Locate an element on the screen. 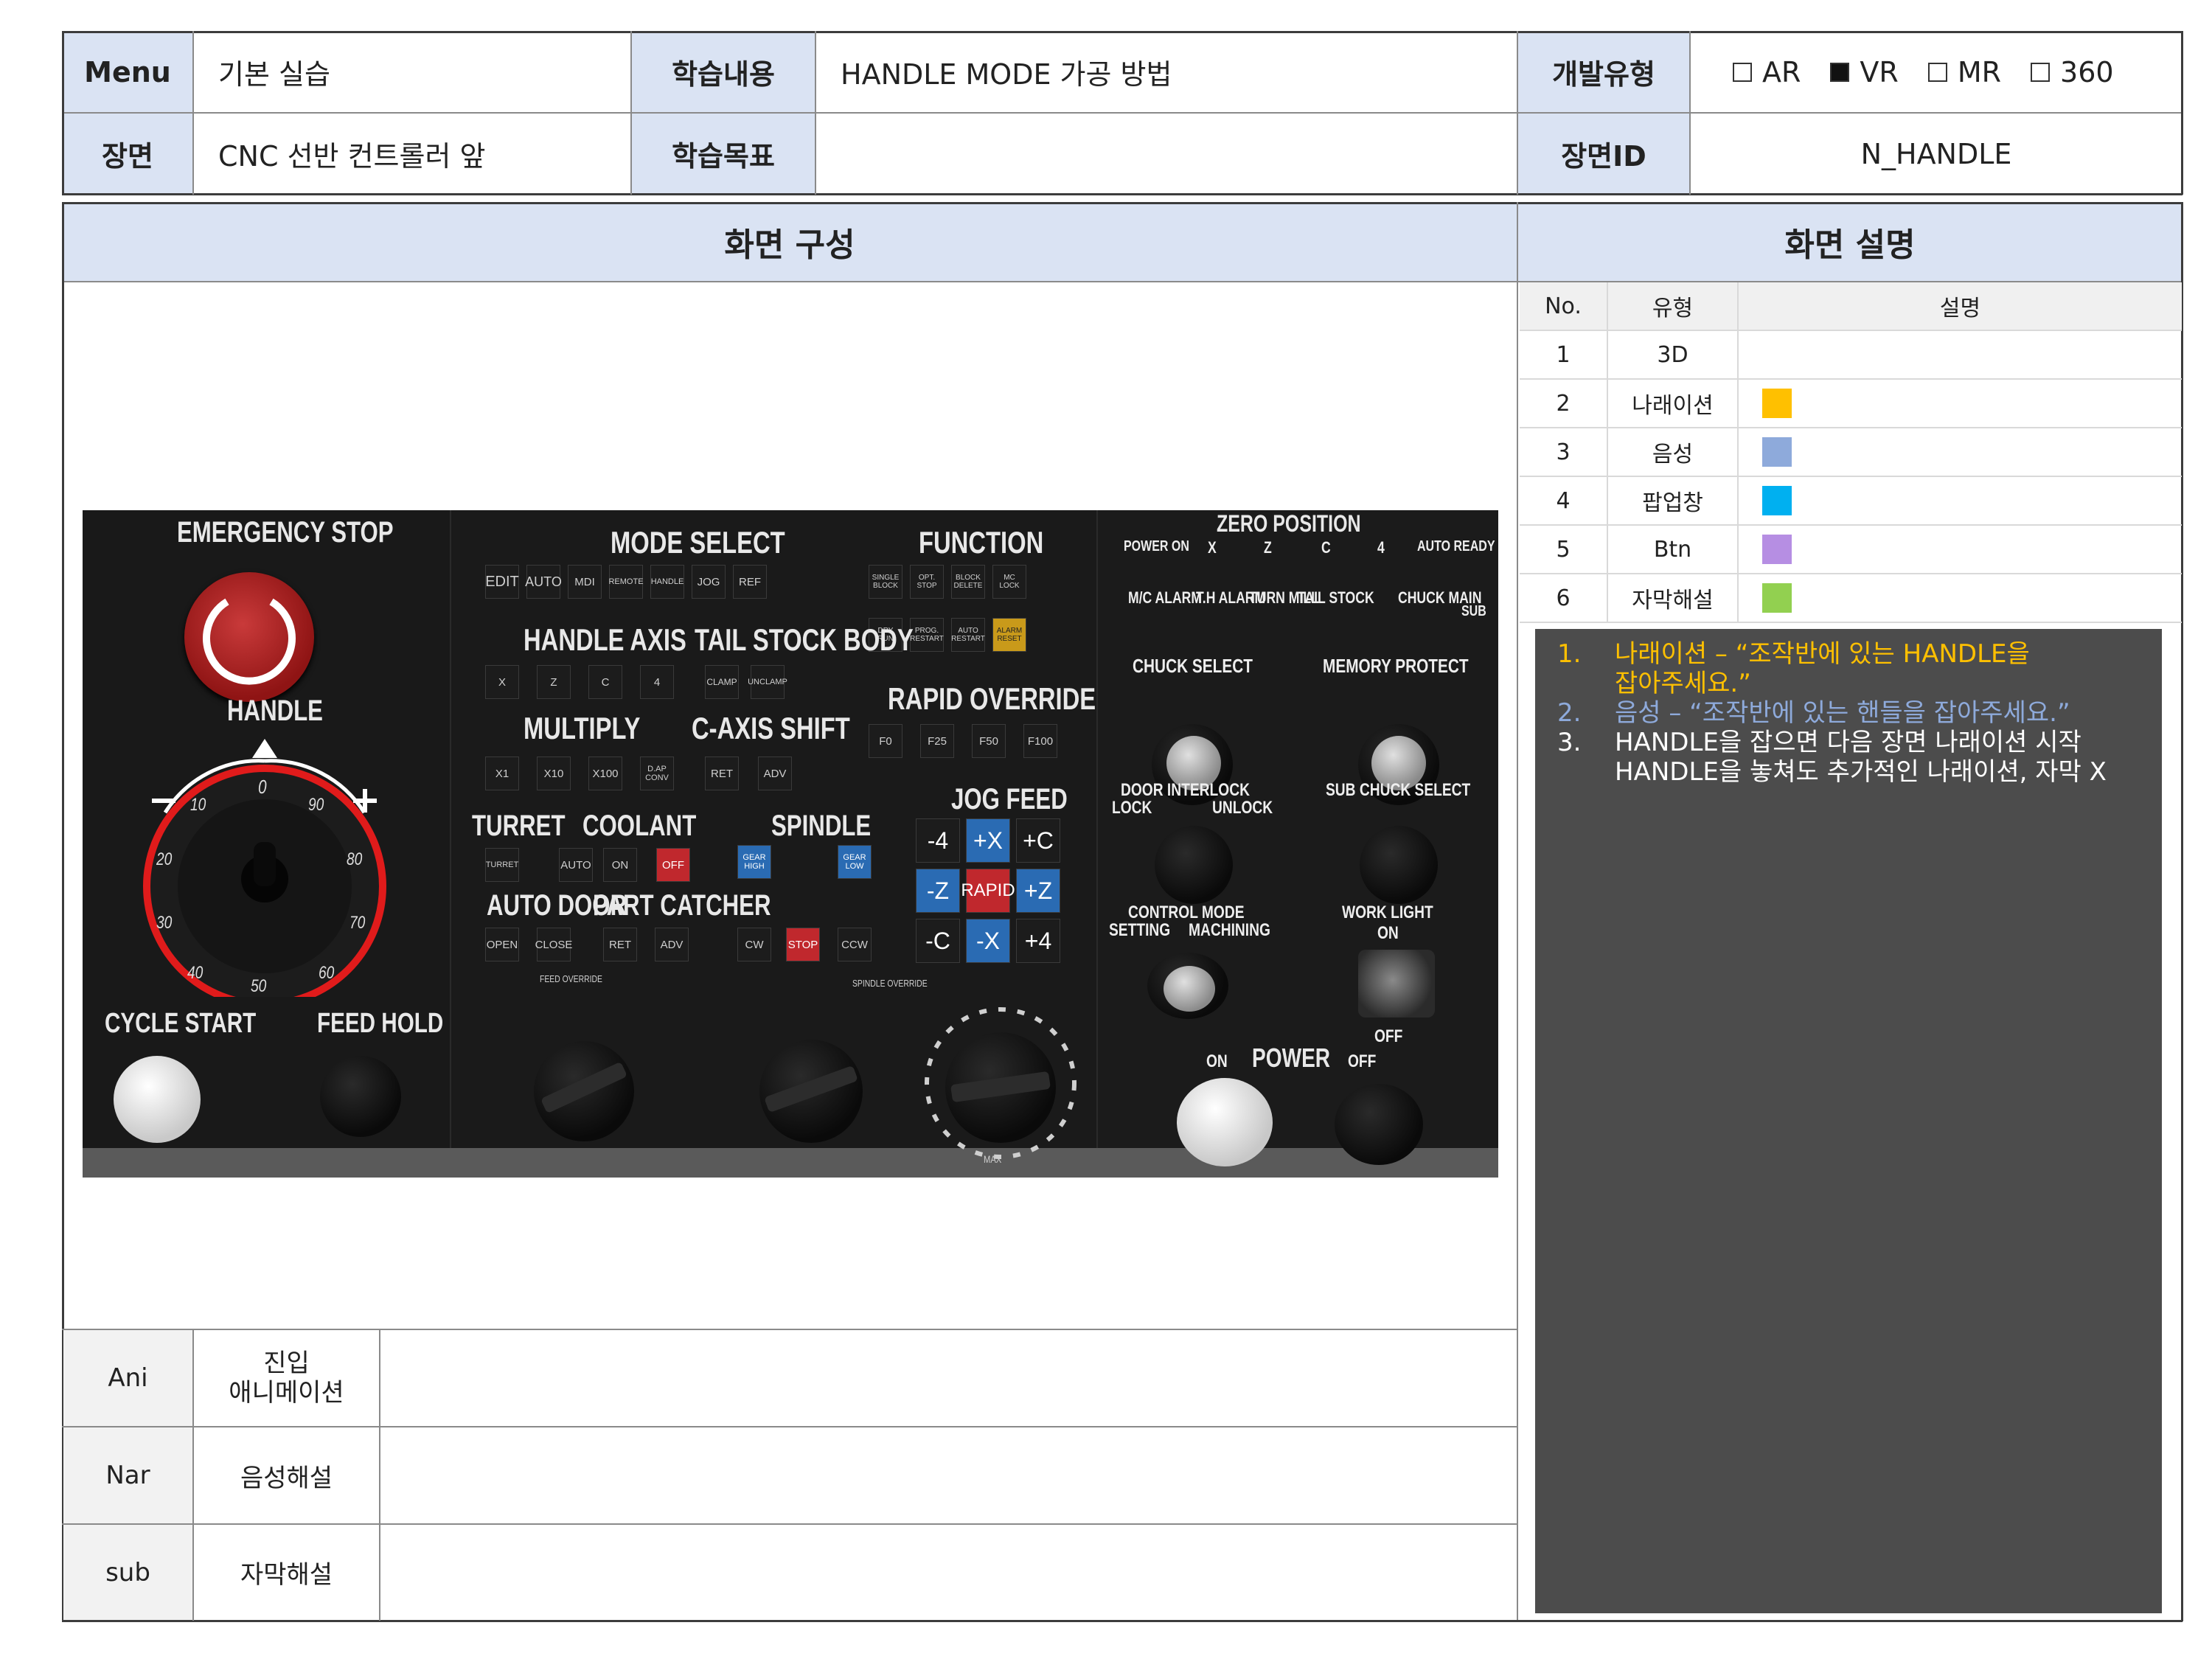 The height and width of the screenshot is (1659, 2212). axis-z-button: Z is located at coordinates (554, 682).